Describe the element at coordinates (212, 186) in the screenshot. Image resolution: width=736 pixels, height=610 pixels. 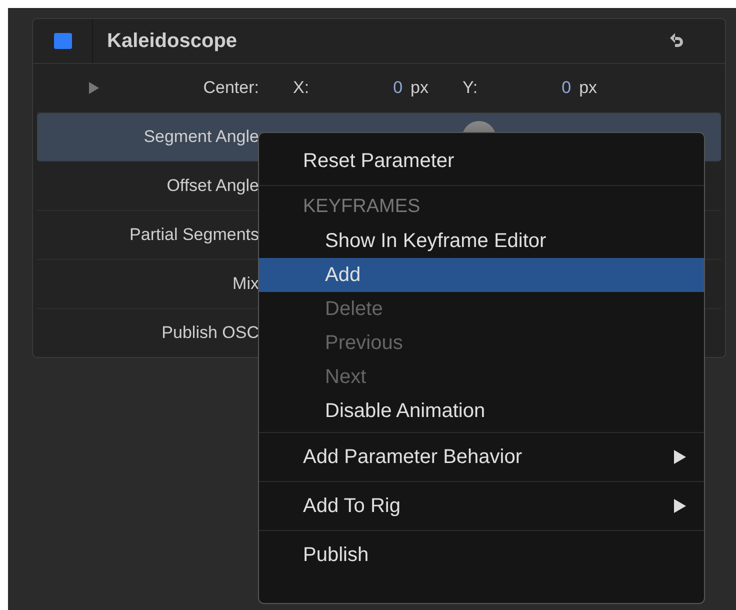
I see `parameter-label: Offset Angle` at that location.